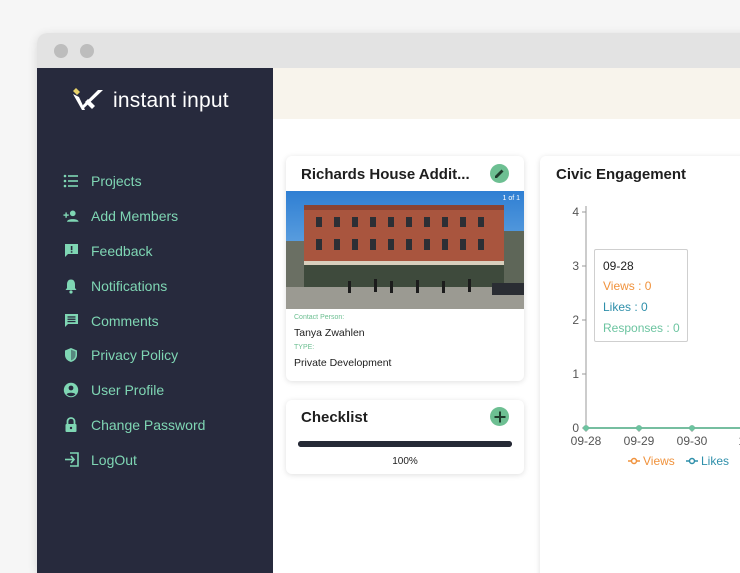  Describe the element at coordinates (692, 441) in the screenshot. I see `x-tick-label: 09-30` at that location.